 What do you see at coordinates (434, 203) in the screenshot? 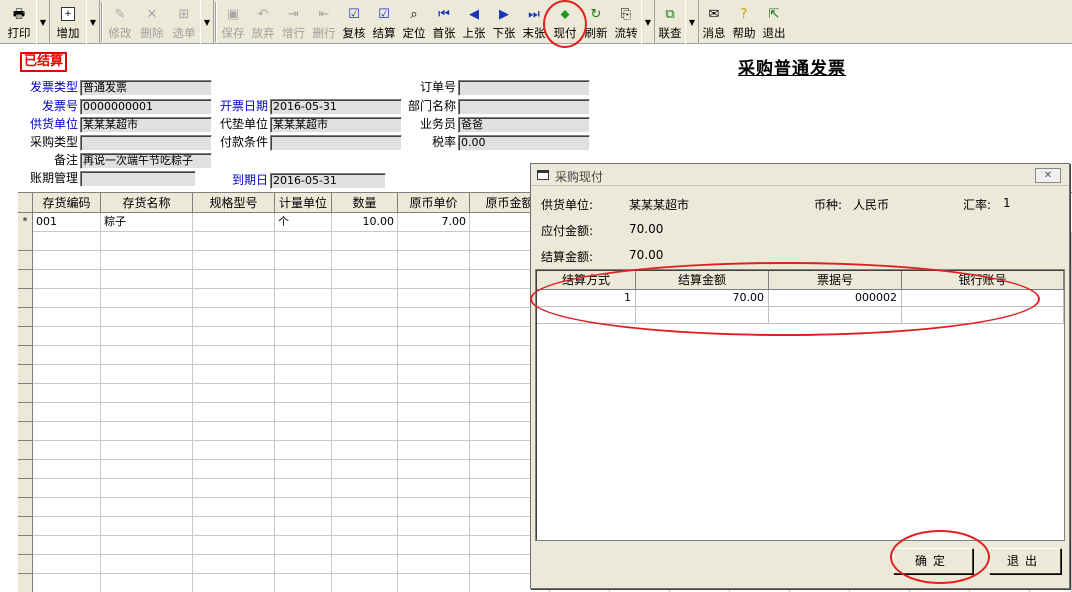
I see `col-header-price: 原币单价` at bounding box center [434, 203].